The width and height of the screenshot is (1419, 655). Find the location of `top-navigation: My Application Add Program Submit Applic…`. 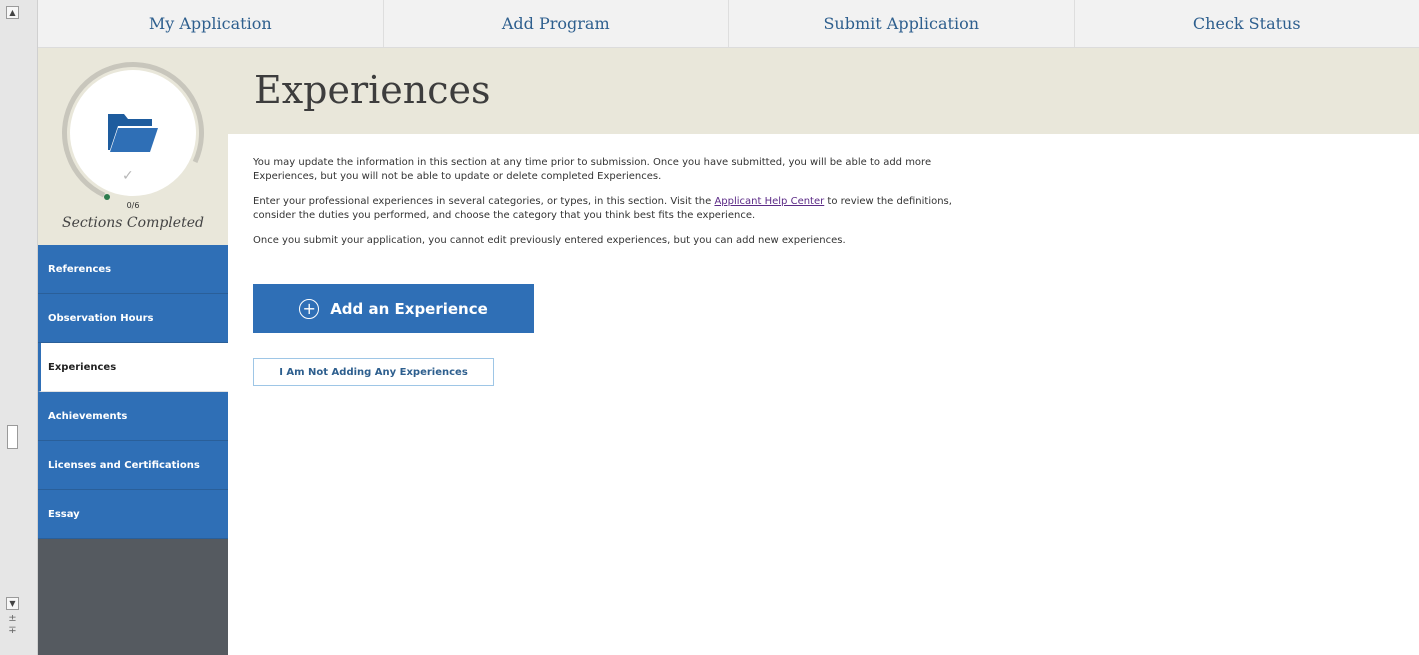

top-navigation: My Application Add Program Submit Applic… is located at coordinates (728, 24).